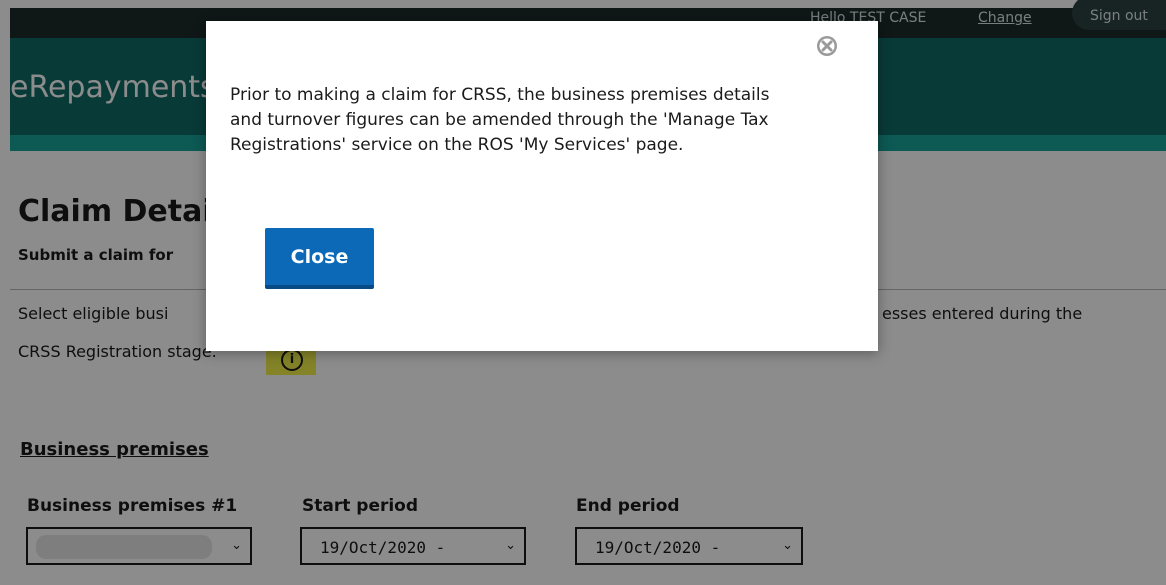 The image size is (1166, 585). Describe the element at coordinates (827, 46) in the screenshot. I see `close-icon` at that location.